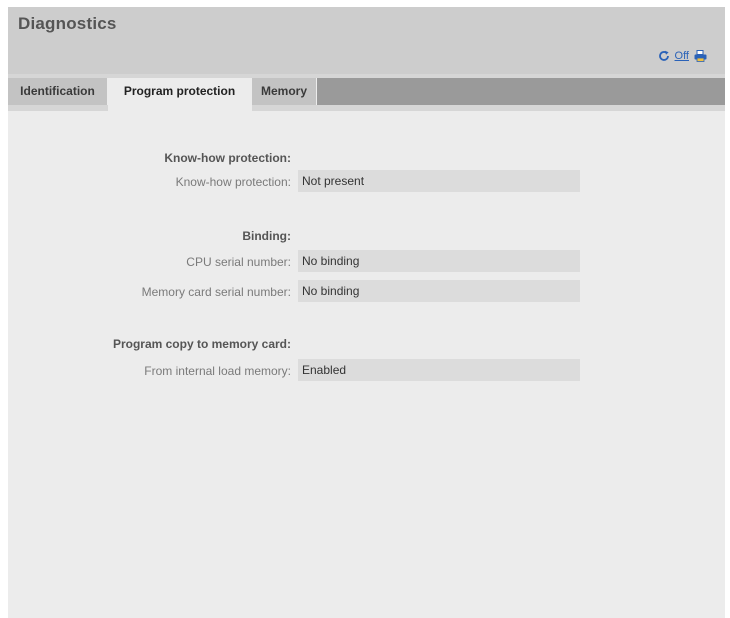  Describe the element at coordinates (233, 182) in the screenshot. I see `know-how-protection-label: Know-how protection:` at that location.